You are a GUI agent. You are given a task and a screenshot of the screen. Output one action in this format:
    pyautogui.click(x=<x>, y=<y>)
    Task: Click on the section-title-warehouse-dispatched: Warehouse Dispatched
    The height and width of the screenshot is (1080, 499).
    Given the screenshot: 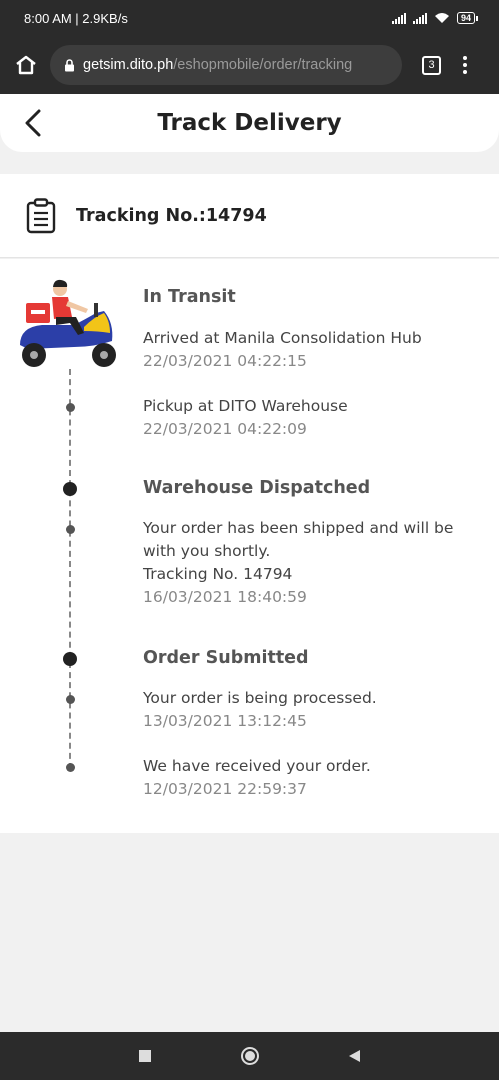 What is the action you would take?
    pyautogui.click(x=257, y=488)
    